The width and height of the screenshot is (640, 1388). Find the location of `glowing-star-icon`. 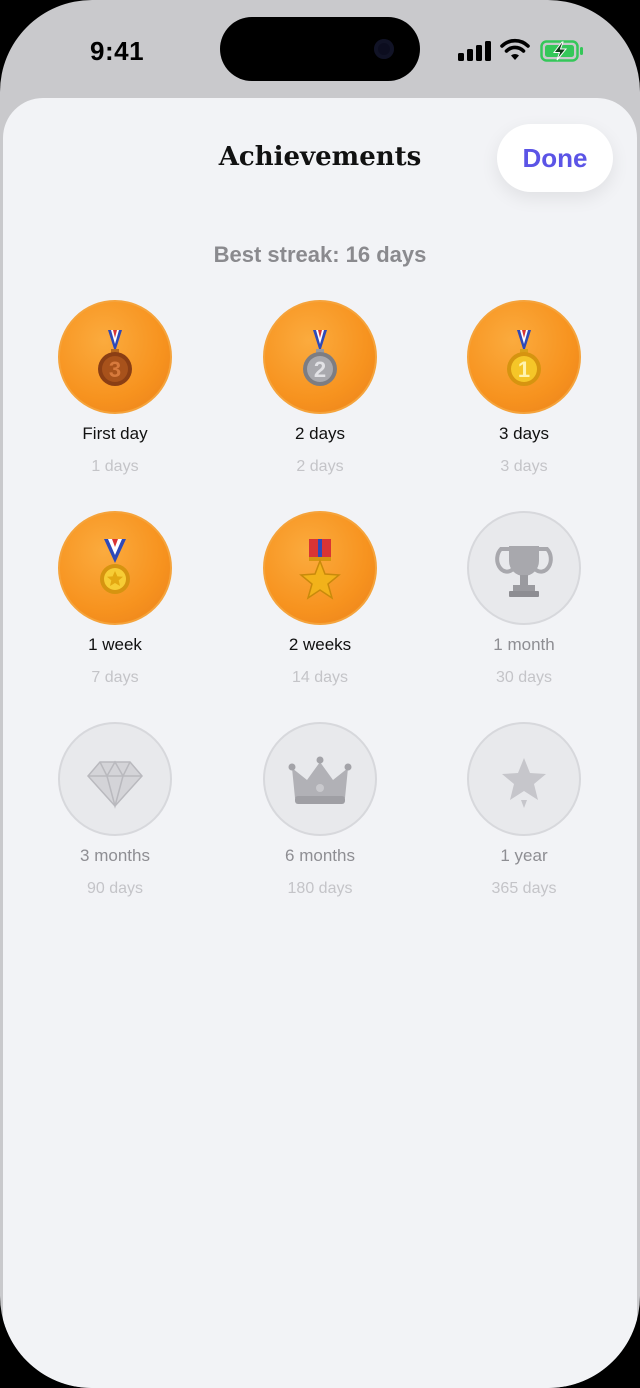

glowing-star-icon is located at coordinates (524, 783).